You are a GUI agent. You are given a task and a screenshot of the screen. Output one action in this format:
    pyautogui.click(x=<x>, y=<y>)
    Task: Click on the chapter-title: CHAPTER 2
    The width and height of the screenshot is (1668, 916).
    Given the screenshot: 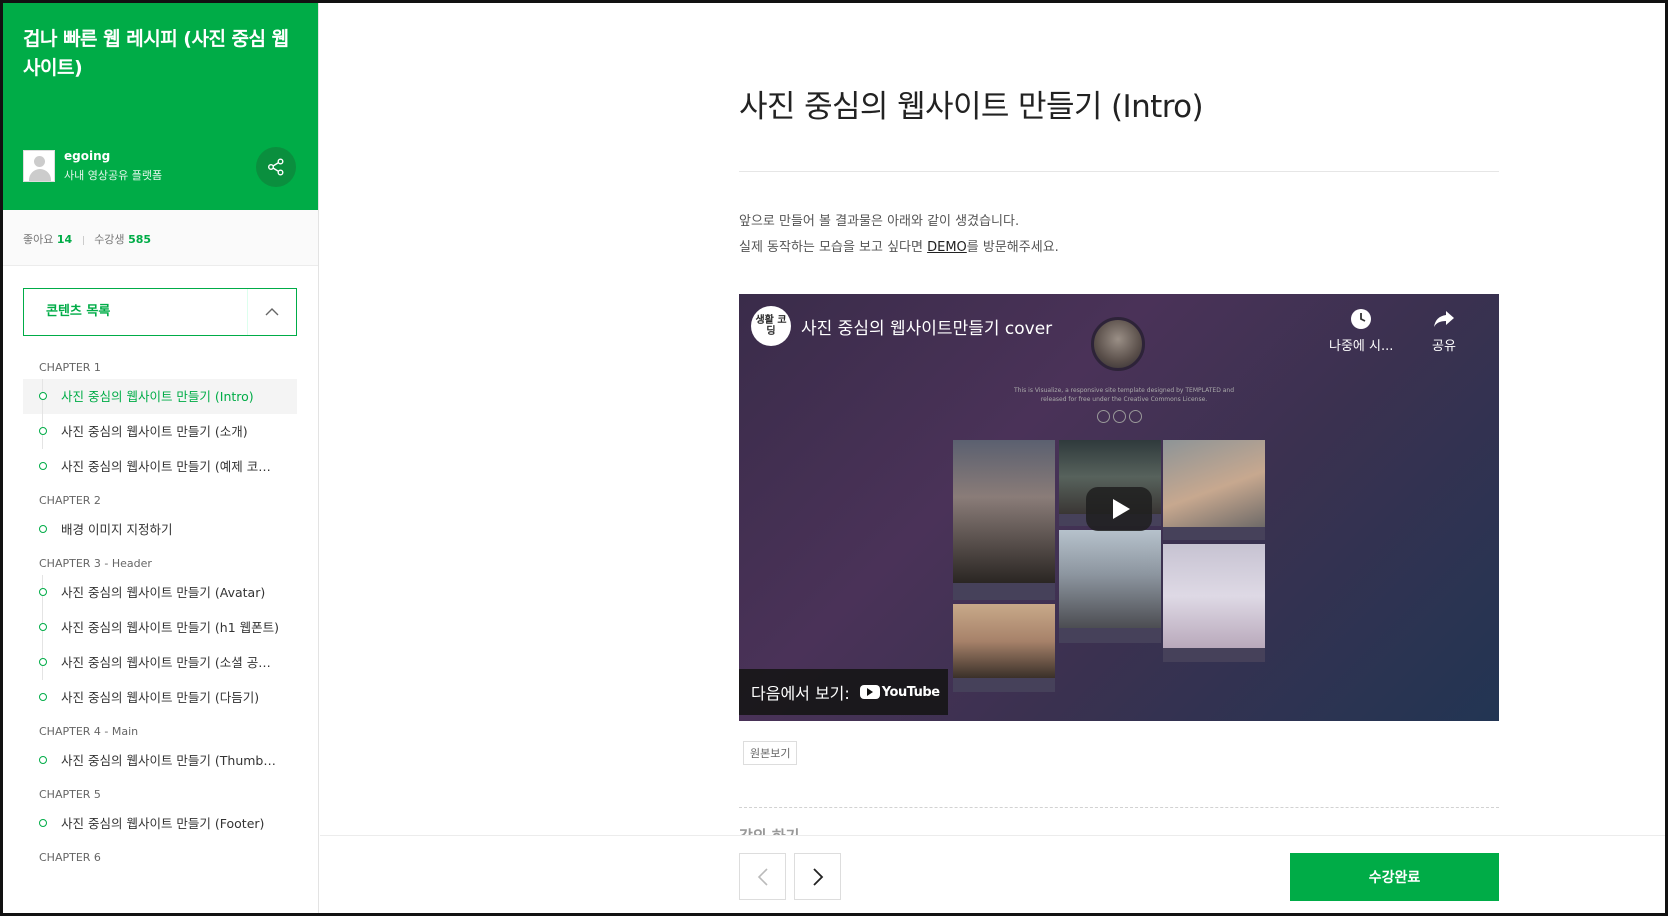 What is the action you would take?
    pyautogui.click(x=70, y=500)
    